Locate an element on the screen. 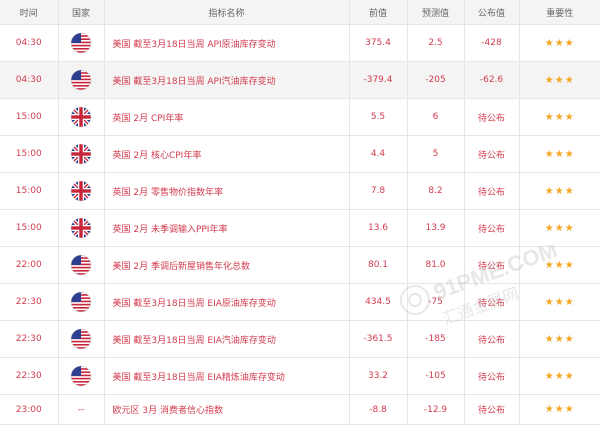 This screenshot has width=600, height=428. row-forecast: 6 is located at coordinates (435, 117).